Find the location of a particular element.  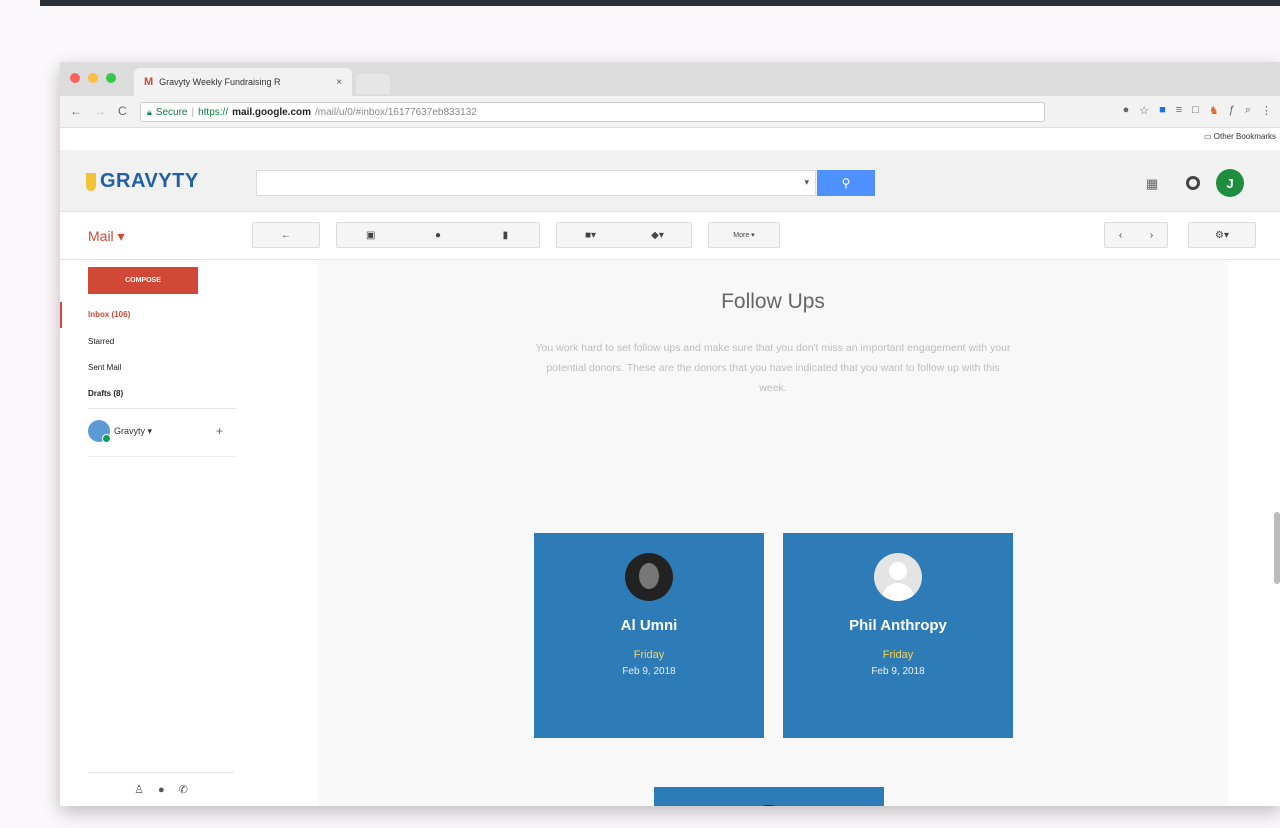

hangouts-footer: ♙ ● ✆ is located at coordinates (161, 789).